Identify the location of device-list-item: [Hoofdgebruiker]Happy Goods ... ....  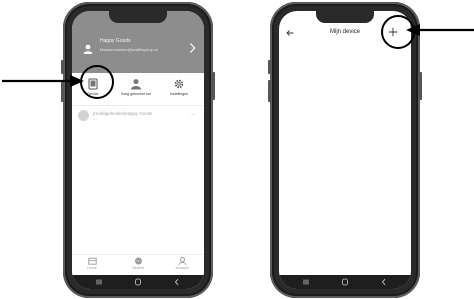
(138, 119).